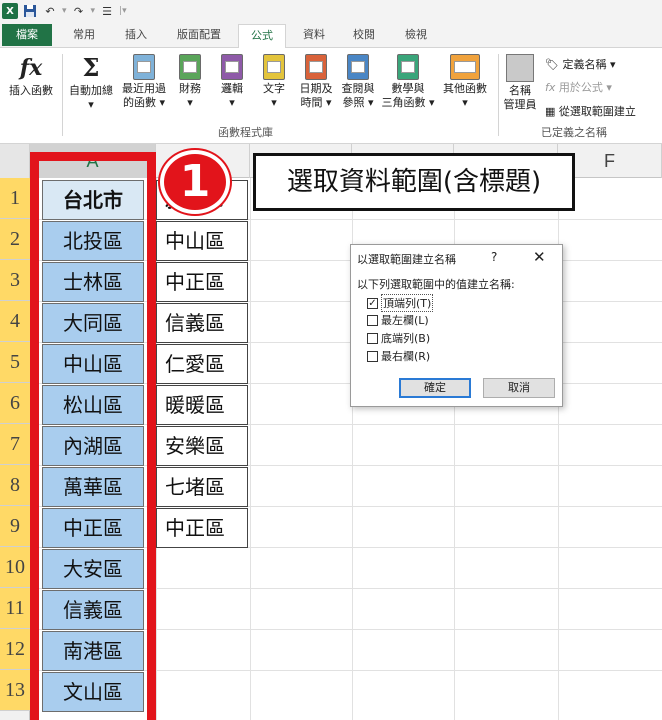  Describe the element at coordinates (274, 88) in the screenshot. I see `text-label: 文字` at that location.